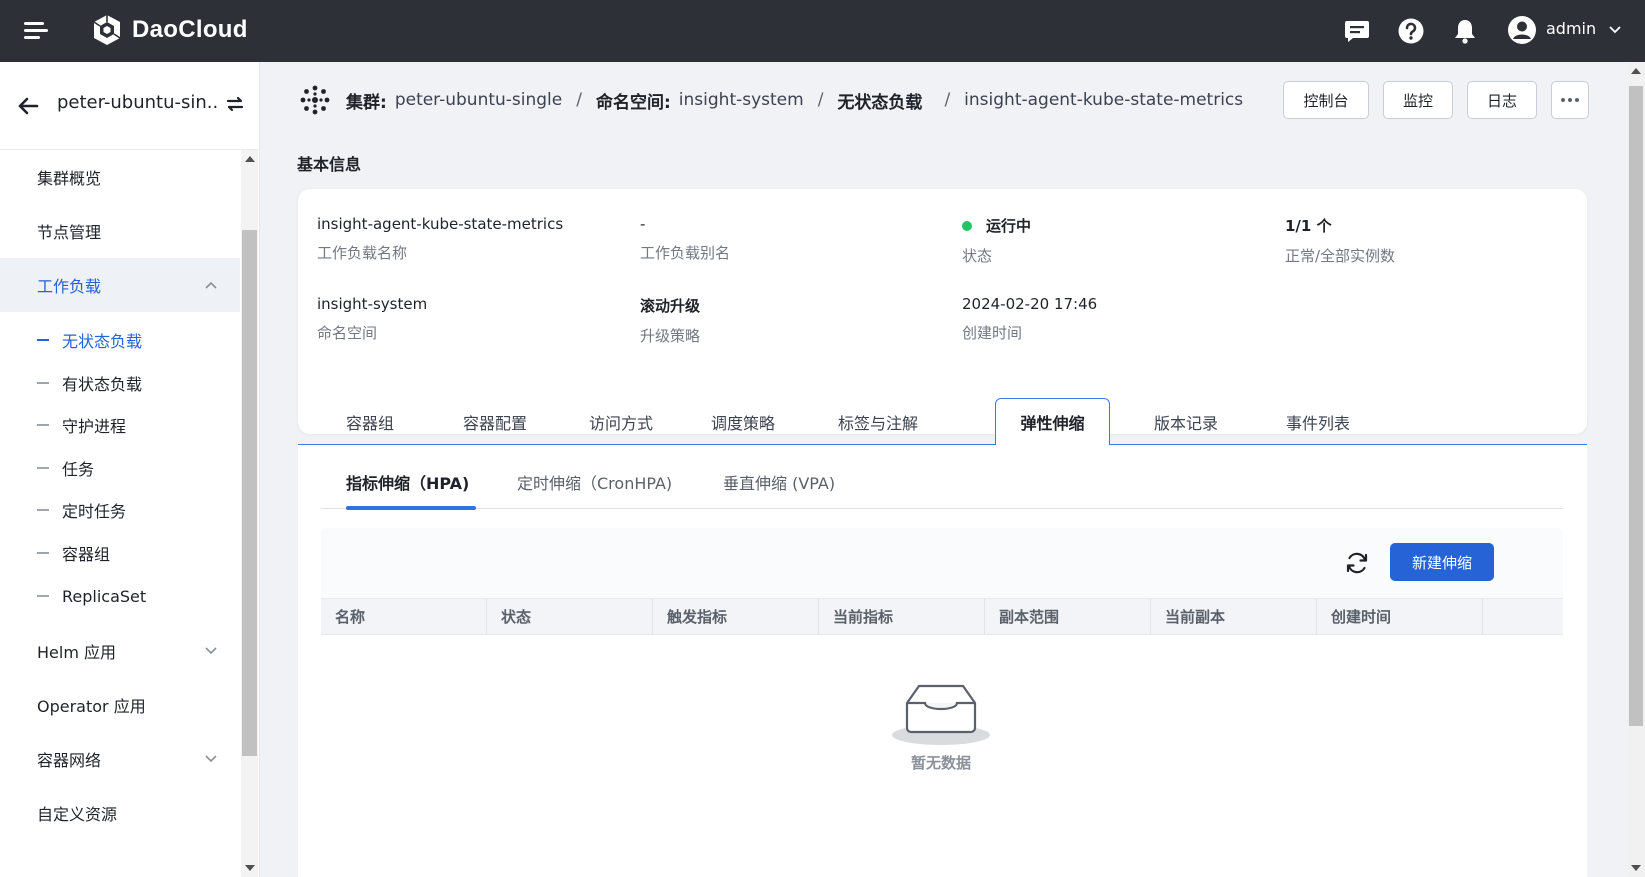  Describe the element at coordinates (120, 177) in the screenshot. I see `sidebar-item-cluster-overview: 集群概览` at that location.